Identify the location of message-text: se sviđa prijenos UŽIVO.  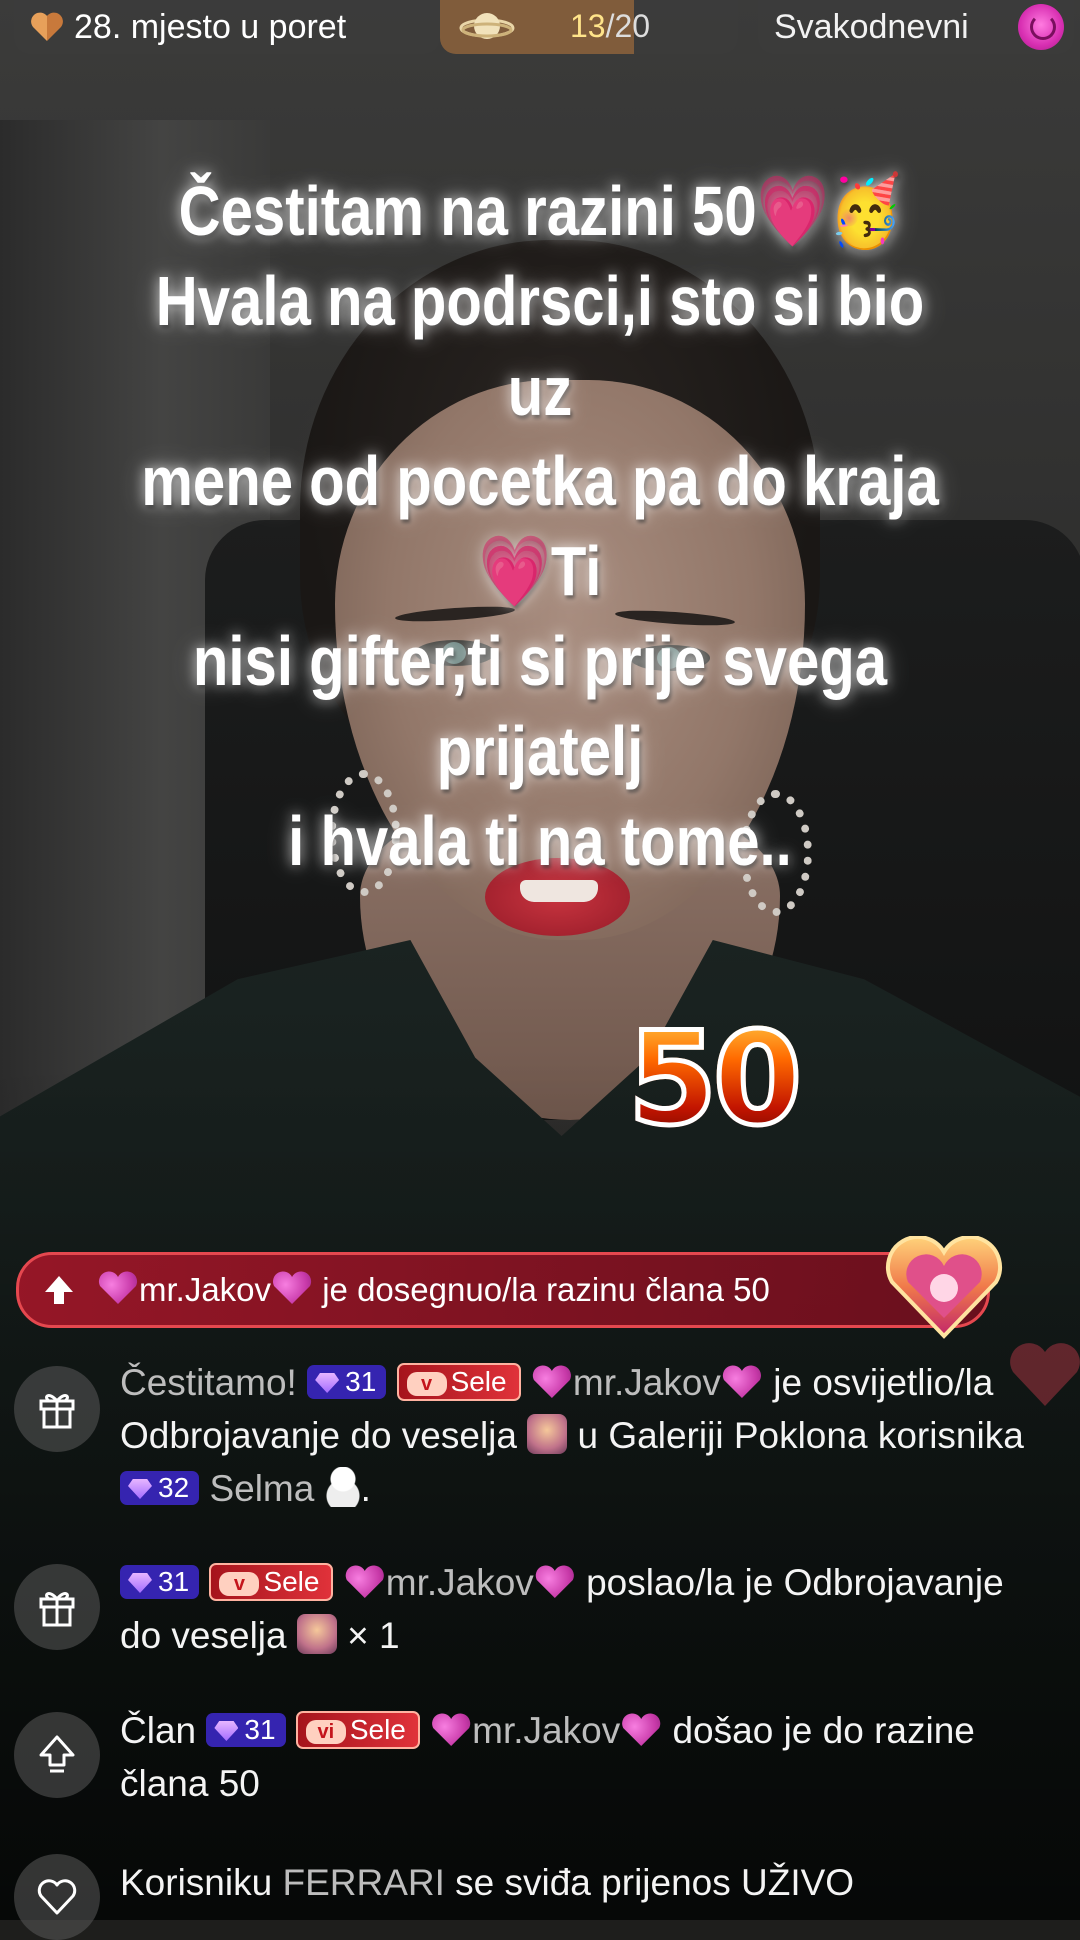
(655, 1882).